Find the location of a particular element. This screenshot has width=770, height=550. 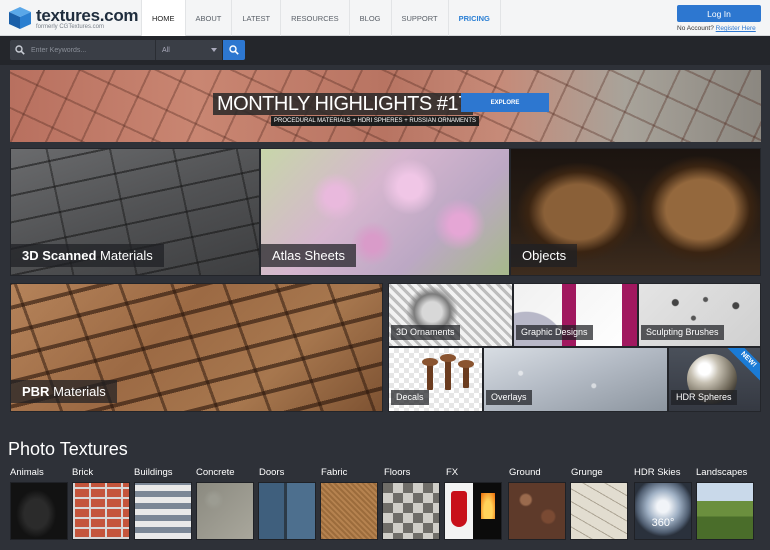

login-button: Log In is located at coordinates (719, 13).